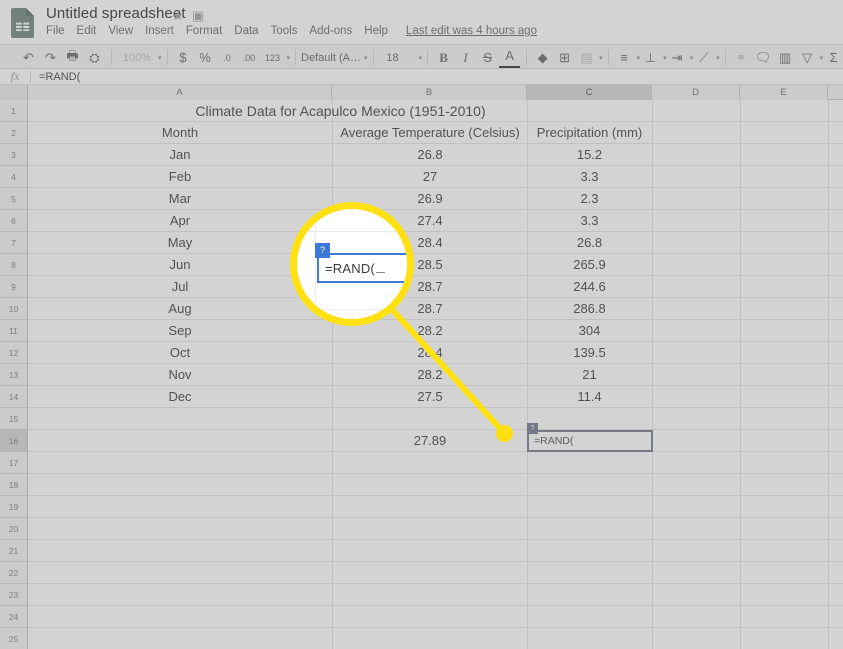  Describe the element at coordinates (55, 31) in the screenshot. I see `menu-item-file: File` at that location.